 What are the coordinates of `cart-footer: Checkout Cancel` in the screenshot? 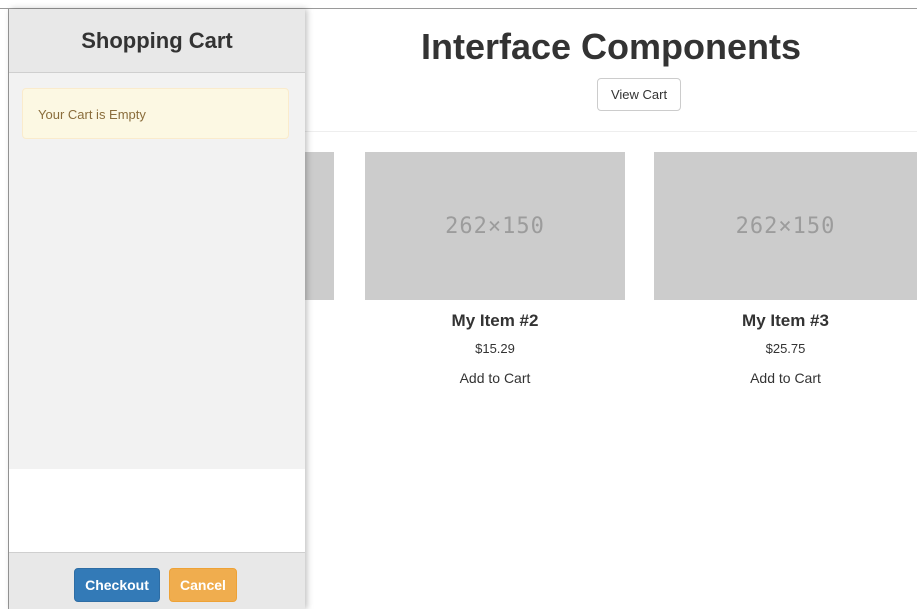 It's located at (157, 580).